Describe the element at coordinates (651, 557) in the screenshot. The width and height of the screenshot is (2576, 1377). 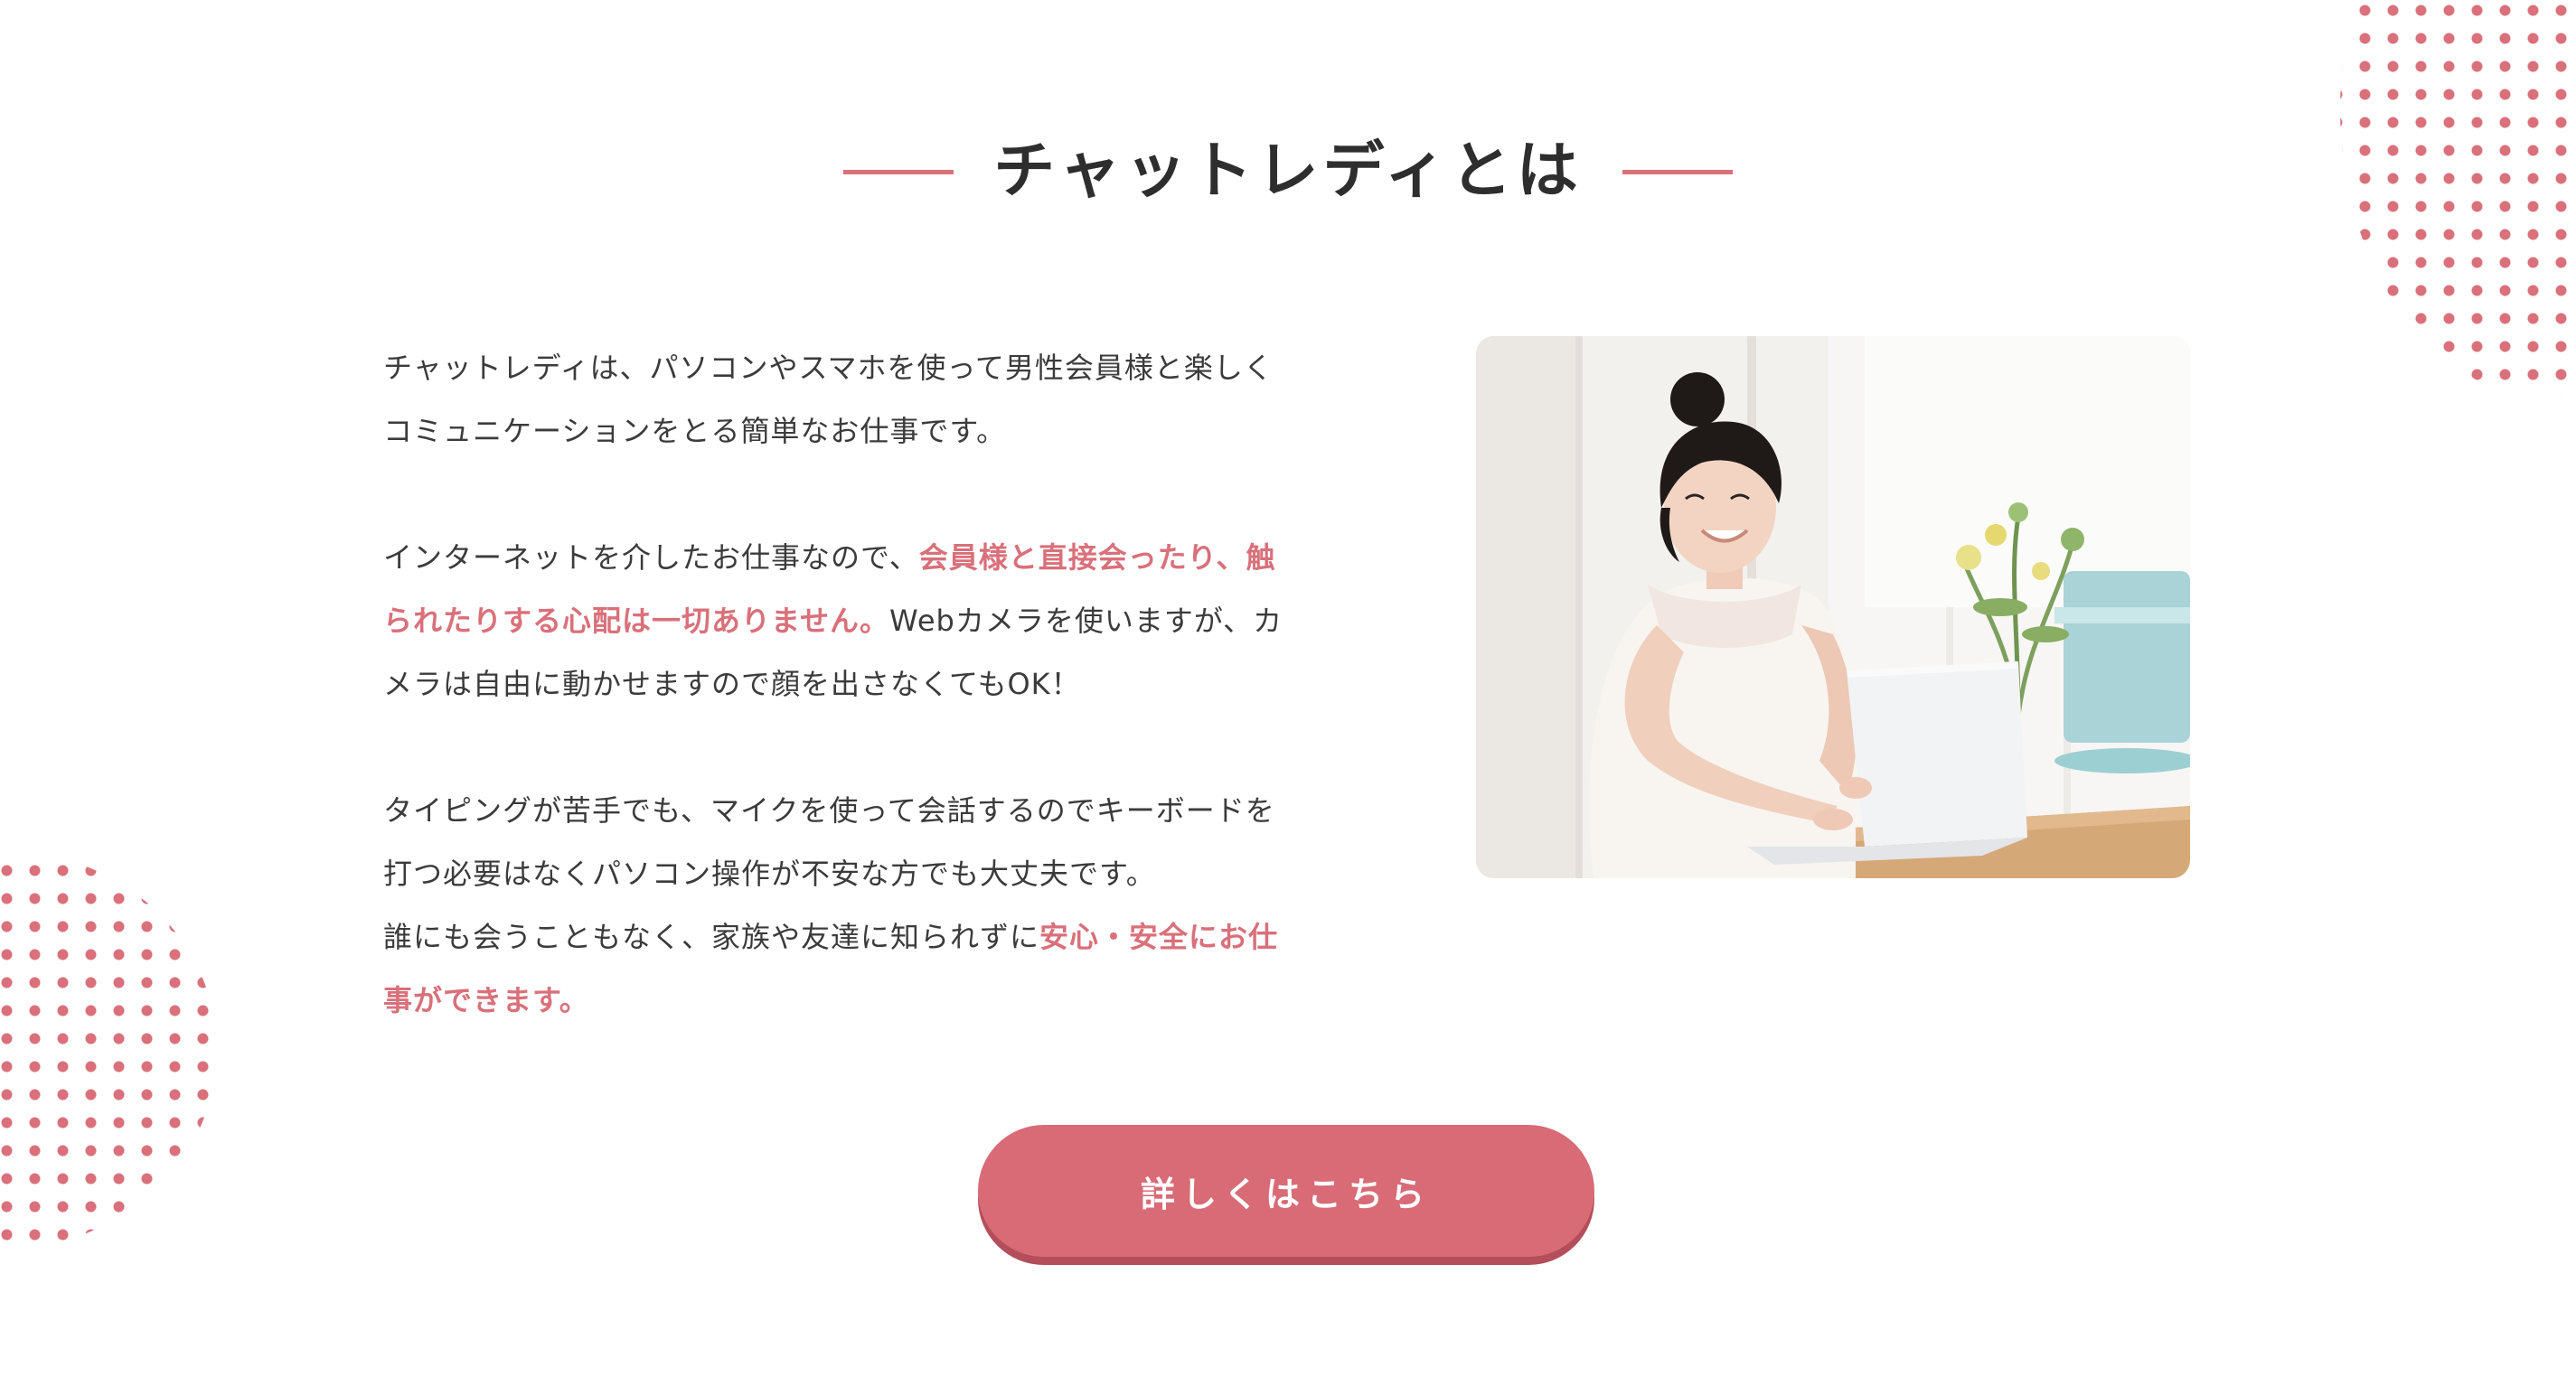
I see `paragraph-safety-text: インターネットを介したお仕事なので、` at that location.